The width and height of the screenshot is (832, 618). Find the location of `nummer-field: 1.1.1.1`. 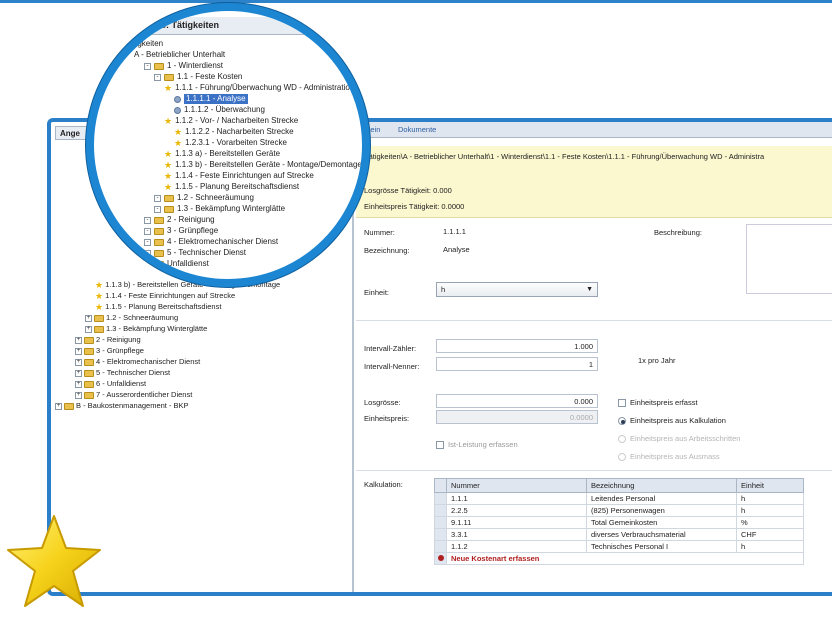

nummer-field: 1.1.1.1 is located at coordinates (518, 231).